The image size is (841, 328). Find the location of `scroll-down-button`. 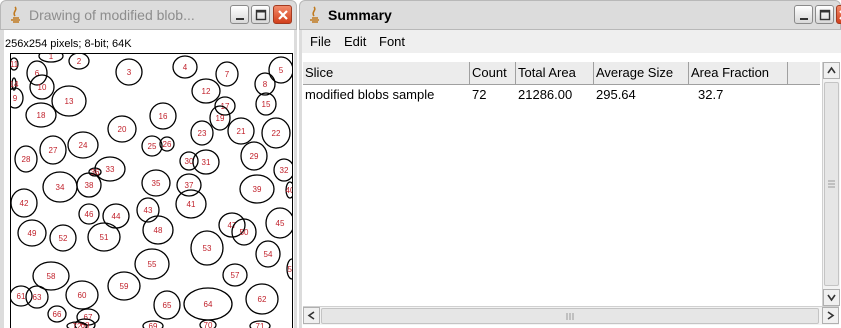

scroll-down-button is located at coordinates (831, 297).